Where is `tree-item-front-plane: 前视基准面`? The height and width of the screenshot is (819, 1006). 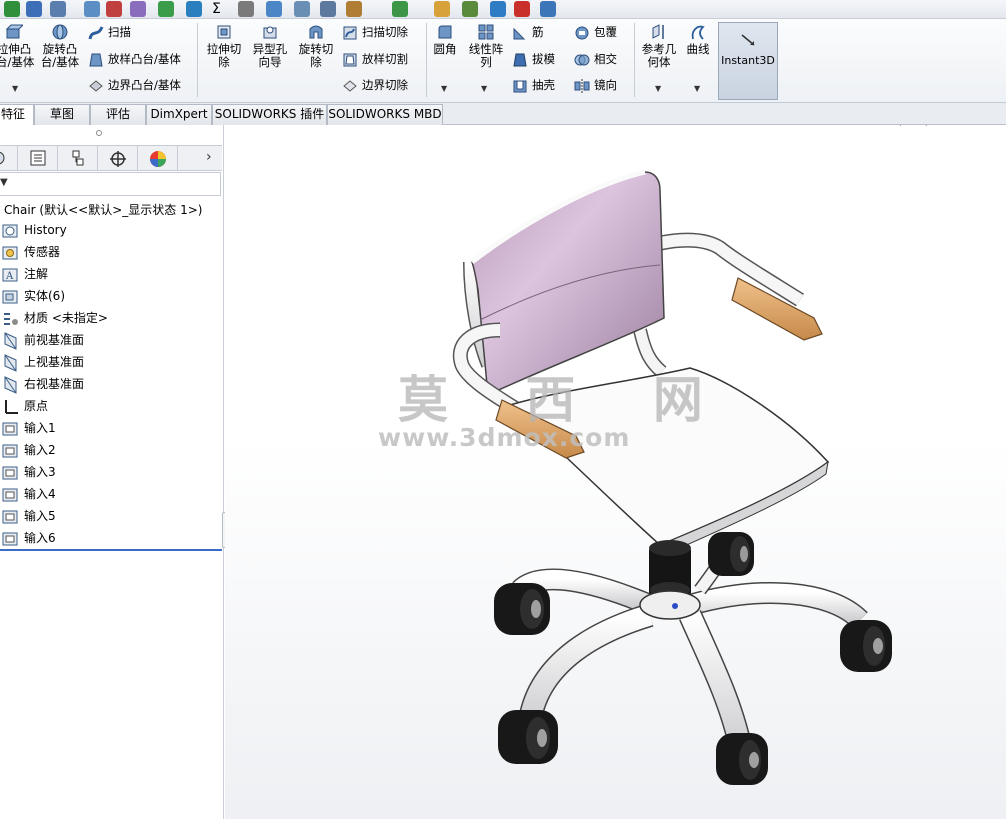 tree-item-front-plane: 前视基准面 is located at coordinates (43, 340).